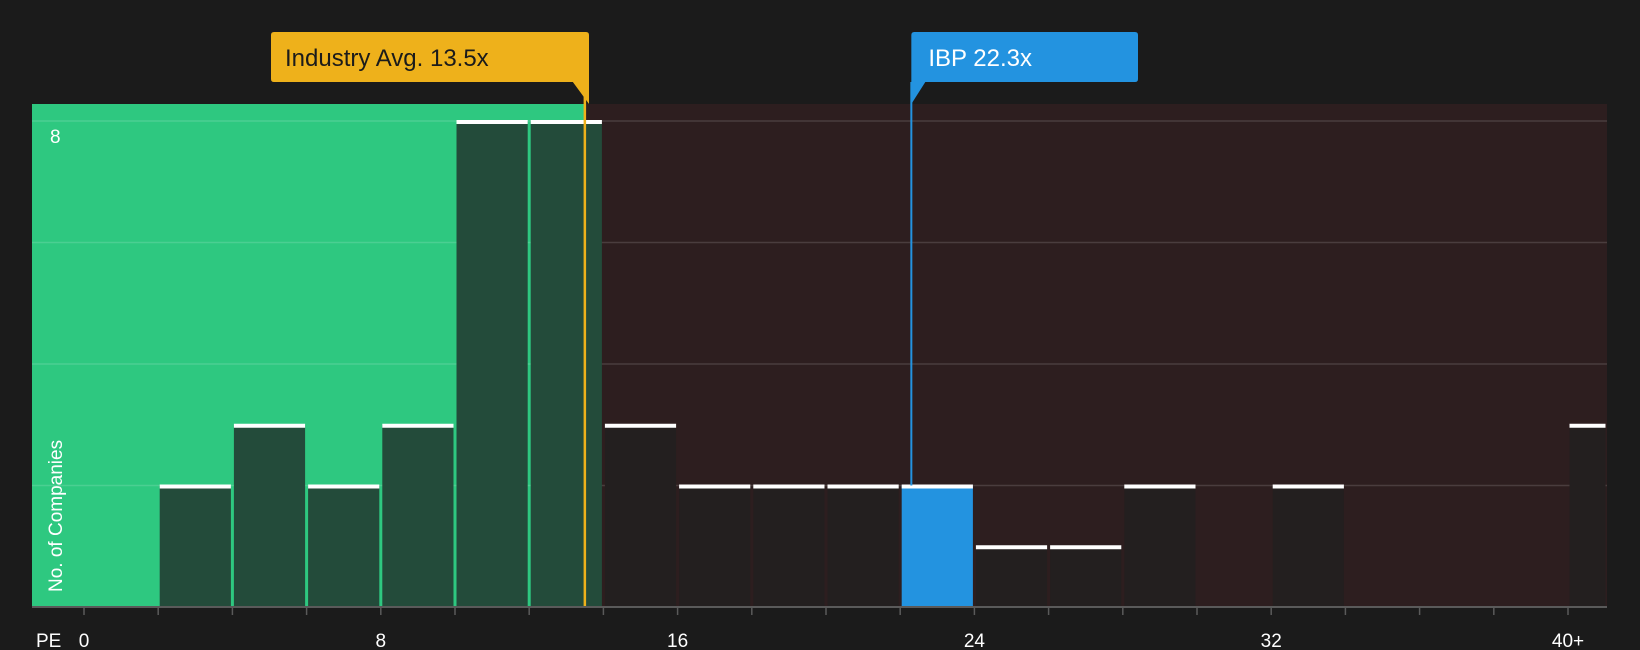 Image resolution: width=1640 pixels, height=650 pixels. I want to click on x-tick-label: 0, so click(84, 640).